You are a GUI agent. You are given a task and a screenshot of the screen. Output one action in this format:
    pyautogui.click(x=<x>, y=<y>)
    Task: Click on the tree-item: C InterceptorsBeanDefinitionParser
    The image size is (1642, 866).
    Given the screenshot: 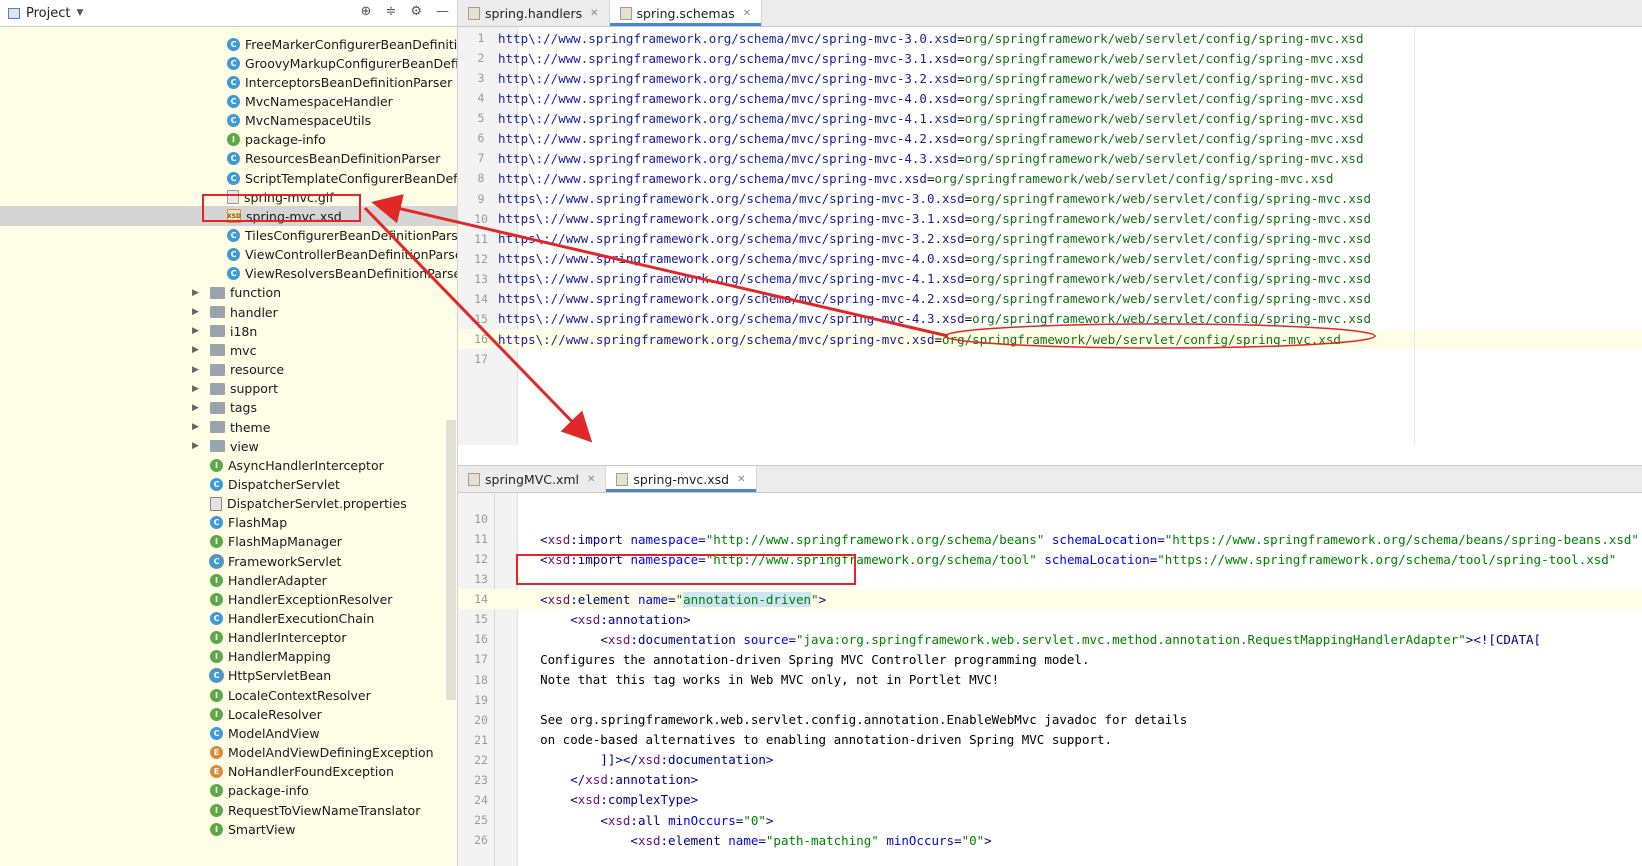 What is the action you would take?
    pyautogui.click(x=228, y=82)
    